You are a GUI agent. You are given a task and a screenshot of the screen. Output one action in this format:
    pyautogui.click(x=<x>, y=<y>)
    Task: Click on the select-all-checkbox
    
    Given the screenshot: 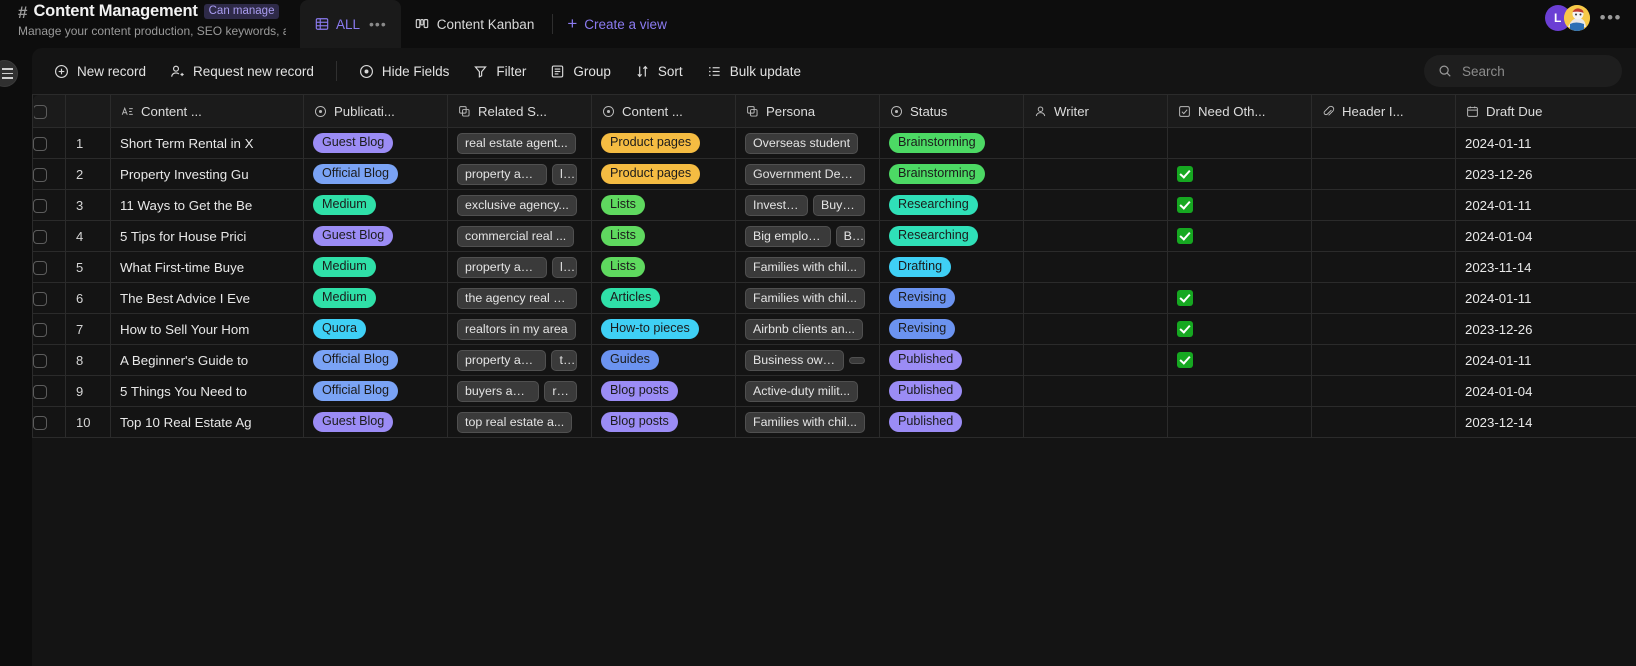 What is the action you would take?
    pyautogui.click(x=40, y=111)
    